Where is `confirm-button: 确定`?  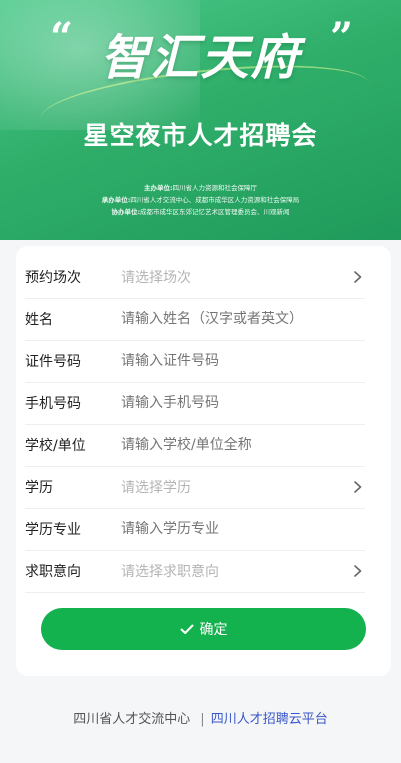
confirm-button: 确定 is located at coordinates (203, 629).